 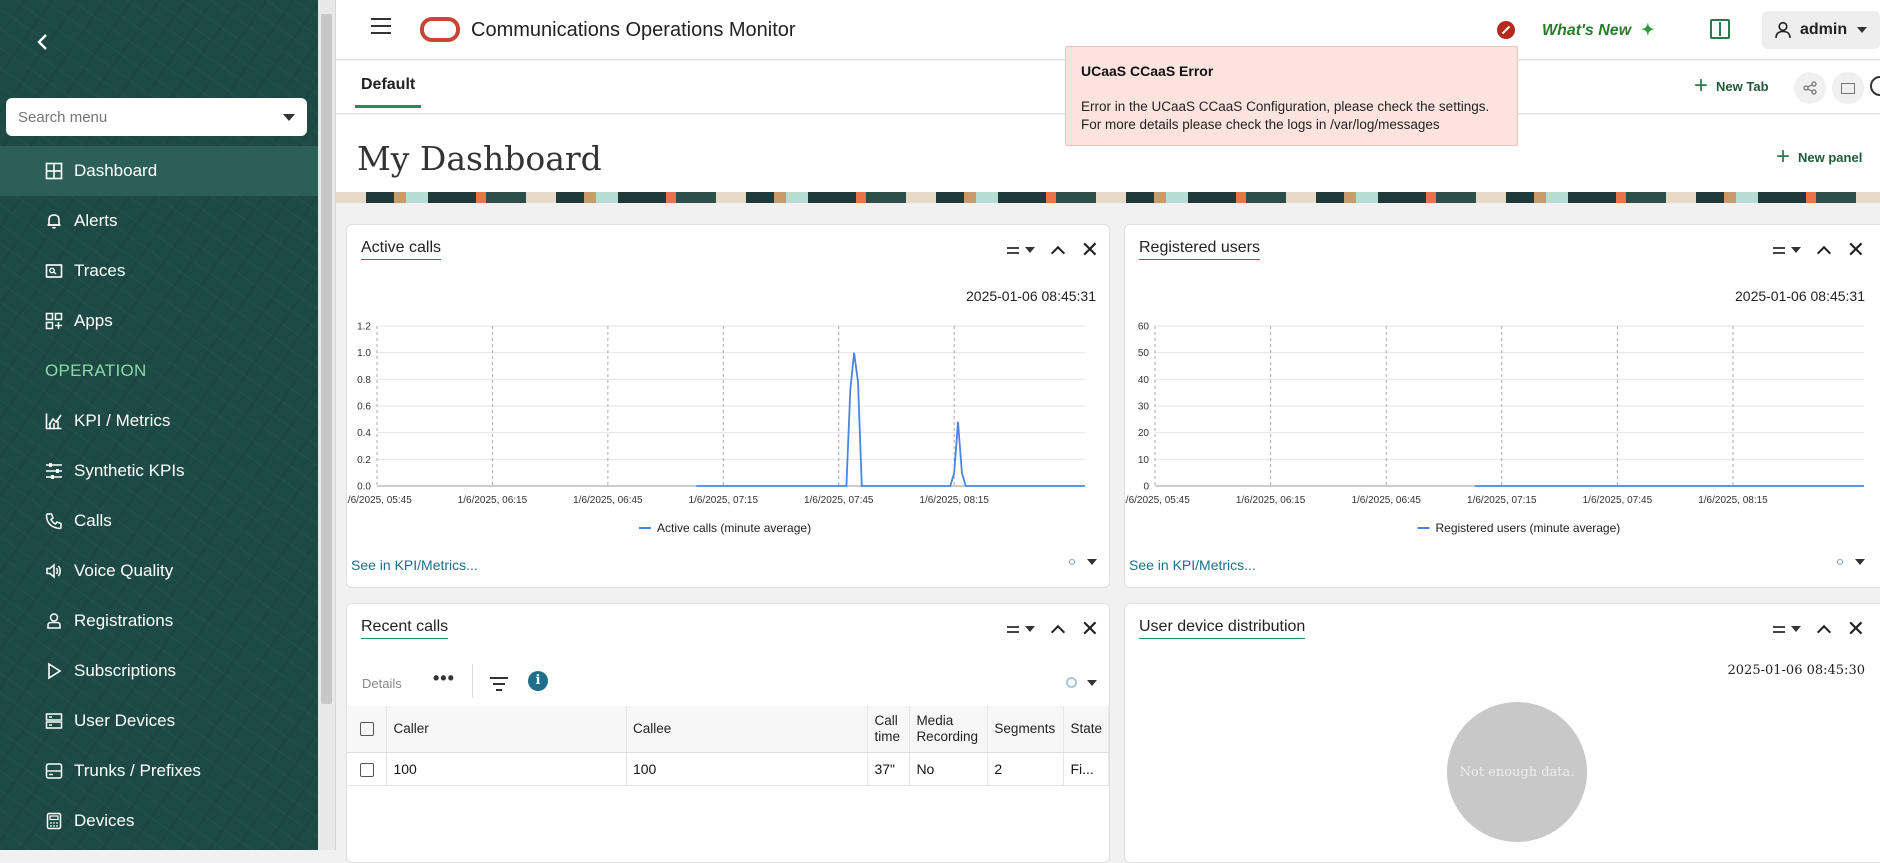 What do you see at coordinates (1081, 682) in the screenshot?
I see `refresh-menu-button` at bounding box center [1081, 682].